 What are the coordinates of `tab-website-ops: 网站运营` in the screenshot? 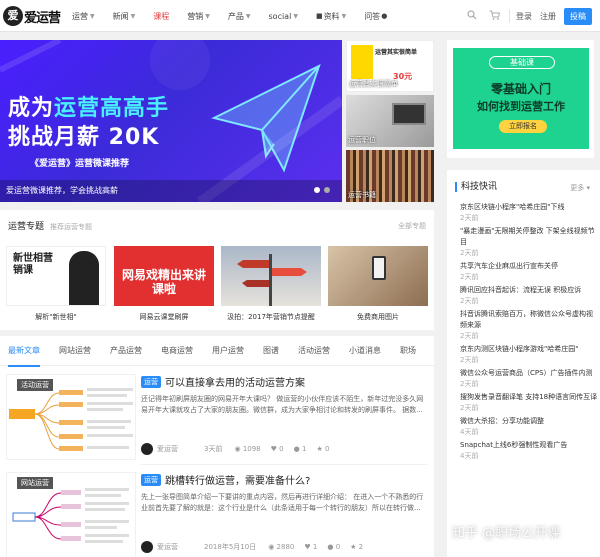 It's located at (75, 351).